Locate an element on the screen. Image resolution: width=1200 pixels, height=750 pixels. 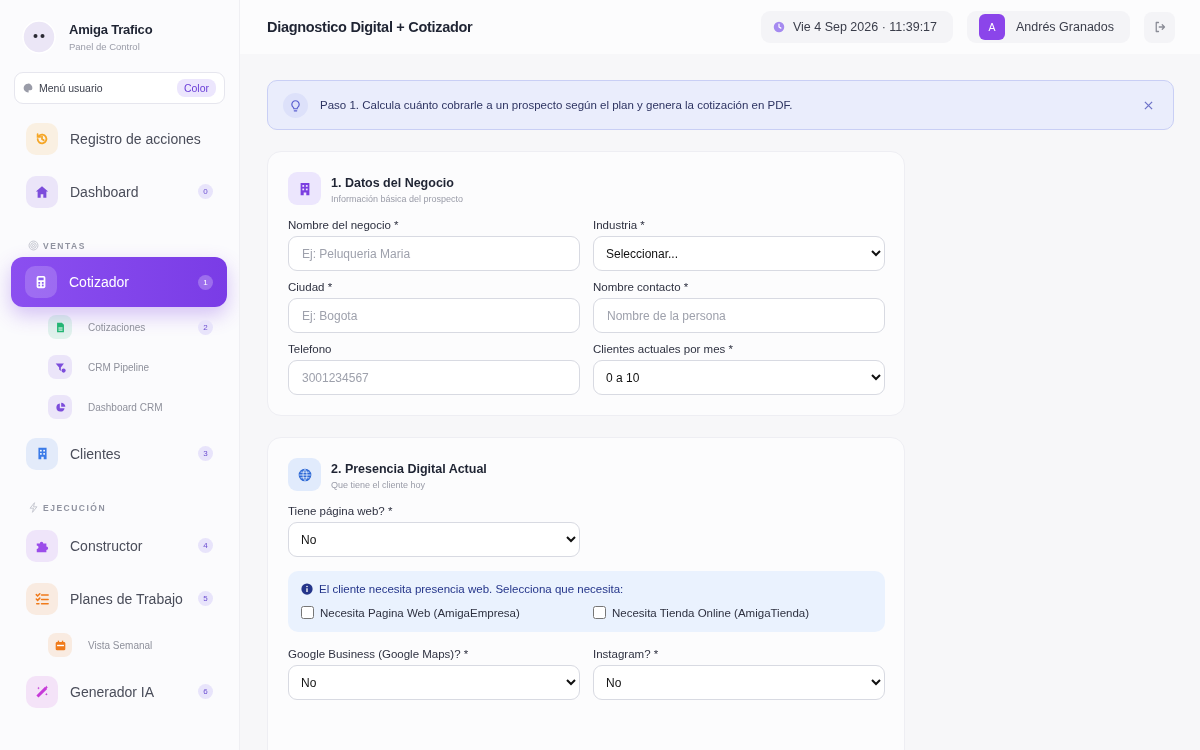
text-field: Ej: Peluqueria Maria is located at coordinates (434, 253).